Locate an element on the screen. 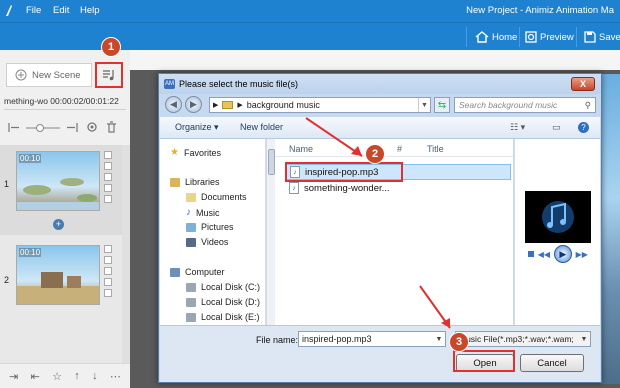 Image resolution: width=620 pixels, height=388 pixels. preview-button: Preview is located at coordinates (549, 37).